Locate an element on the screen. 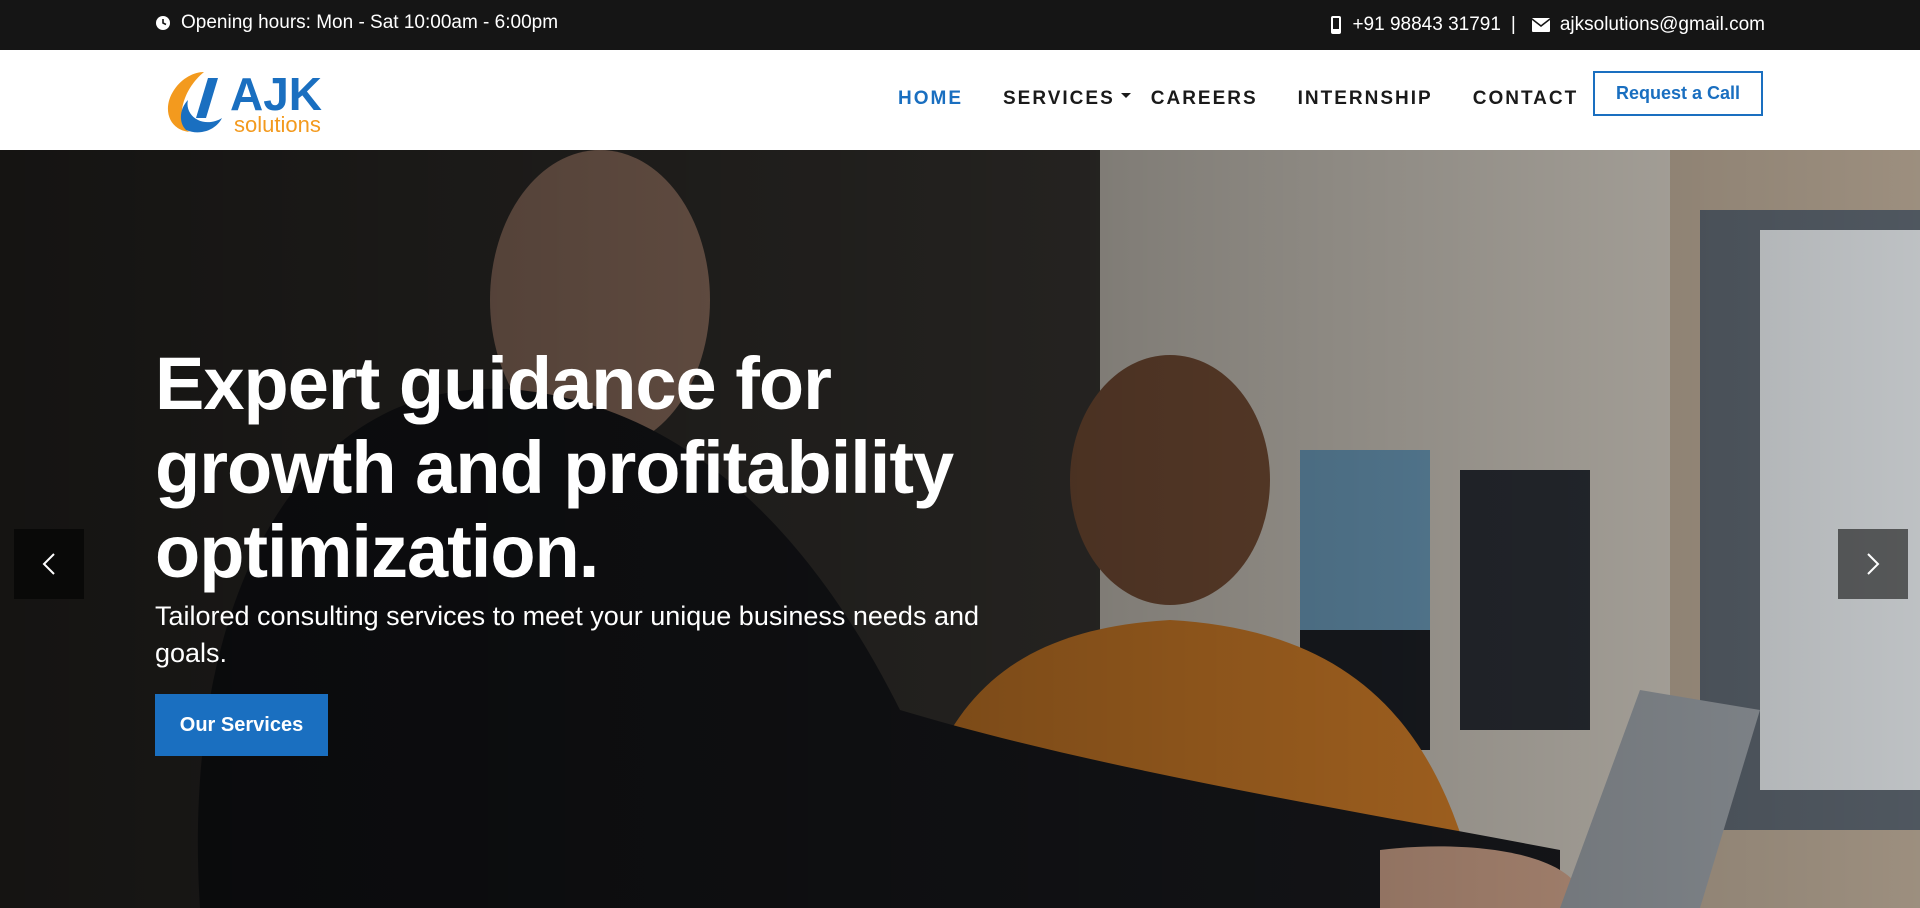 The height and width of the screenshot is (908, 1920). main-nav: HOME SERVICES CAREERS INTERNSHIP CONTACT is located at coordinates (1258, 99).